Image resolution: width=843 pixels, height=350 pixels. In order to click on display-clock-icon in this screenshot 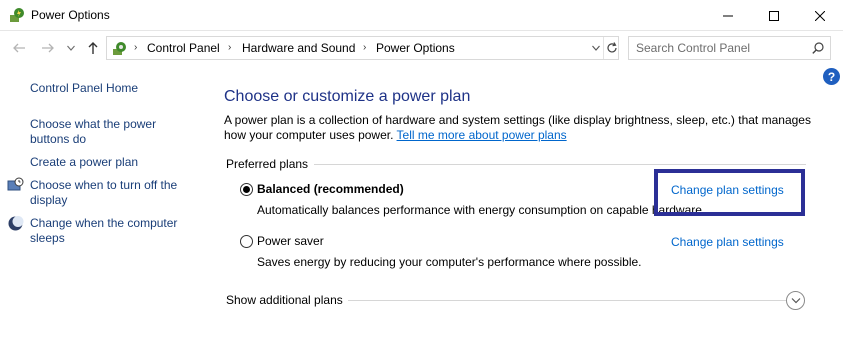, I will do `click(15, 185)`.